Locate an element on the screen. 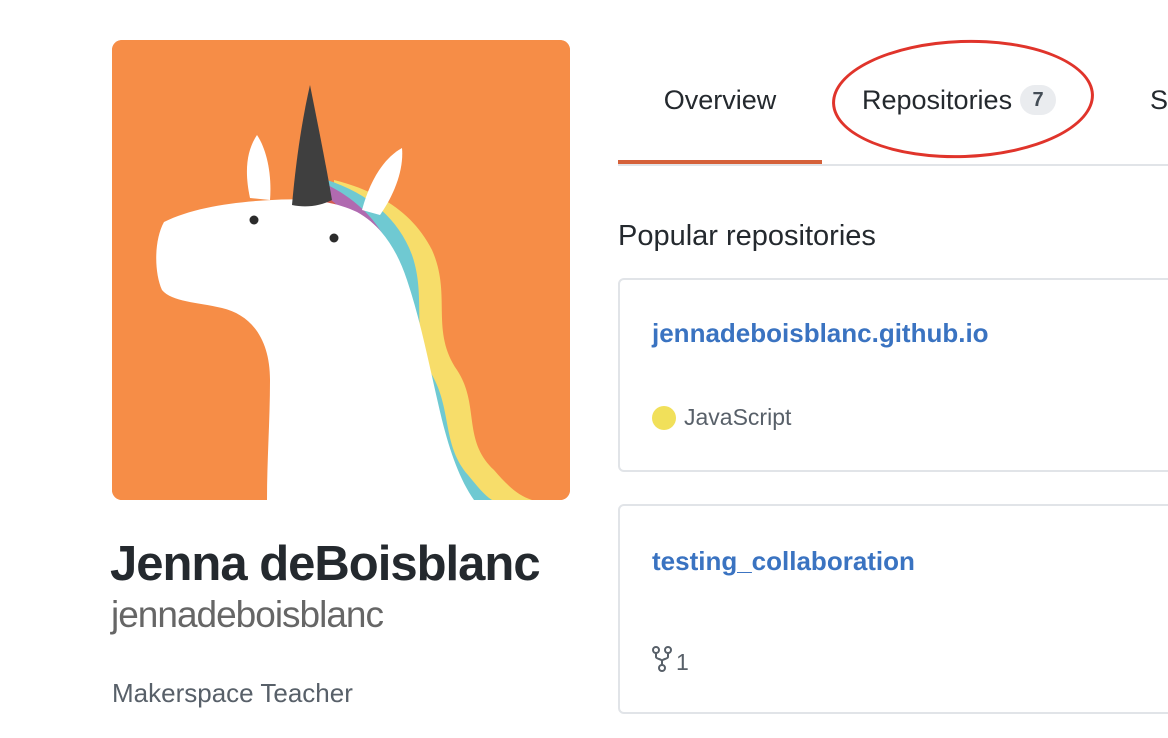  repo-link: jennadeboisblanc.github.io is located at coordinates (820, 333).